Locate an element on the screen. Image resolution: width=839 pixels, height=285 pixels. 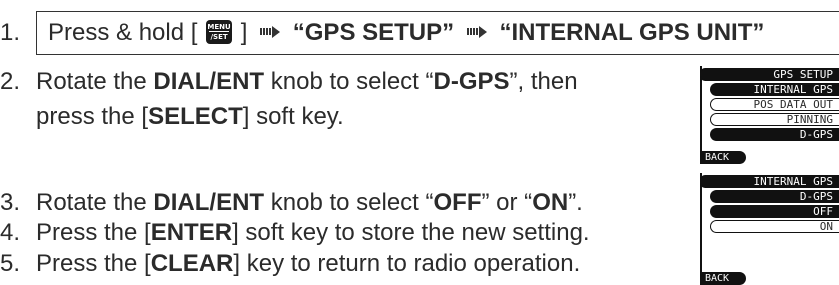
lcd-screen-internal-gps: INTERNAL GPS D-GPS OFF ON BACK is located at coordinates (769, 229).